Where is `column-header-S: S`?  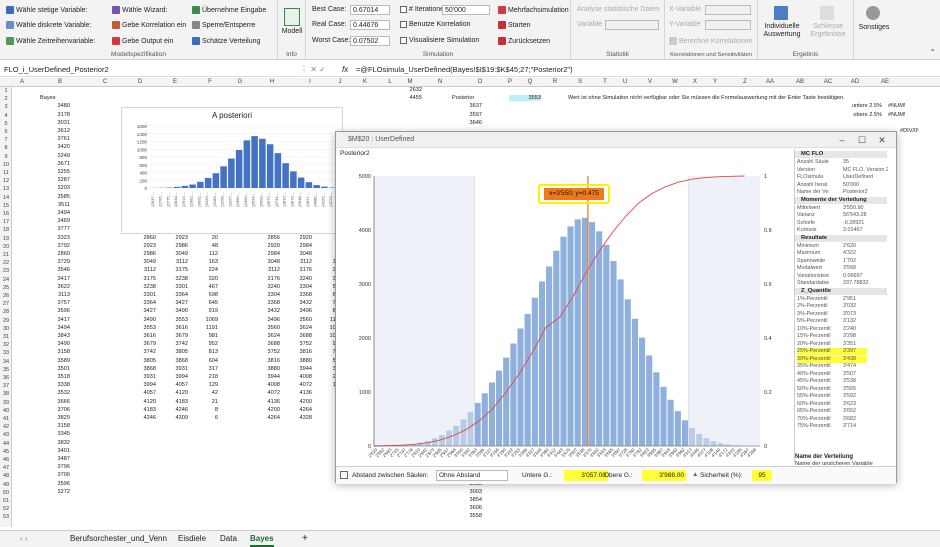
column-header-S: S is located at coordinates (580, 82).